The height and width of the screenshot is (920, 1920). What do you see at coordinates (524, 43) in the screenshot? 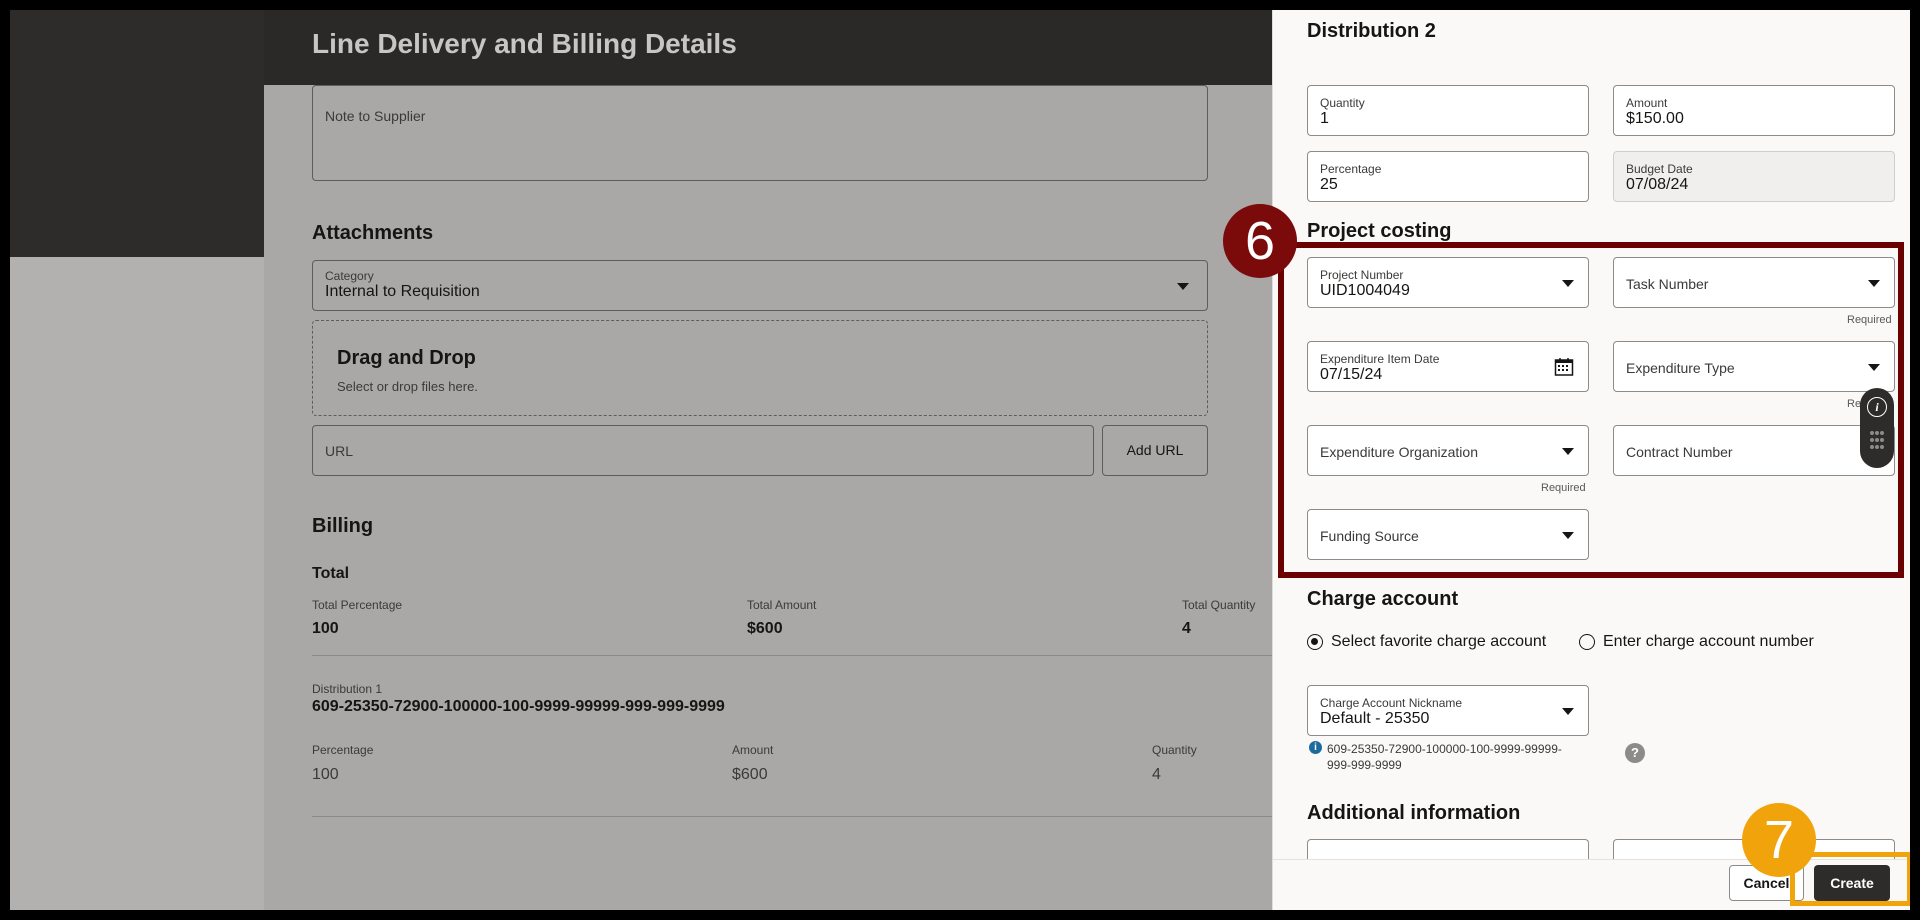
I see `page-title: Line Delivery and Billing Details` at bounding box center [524, 43].